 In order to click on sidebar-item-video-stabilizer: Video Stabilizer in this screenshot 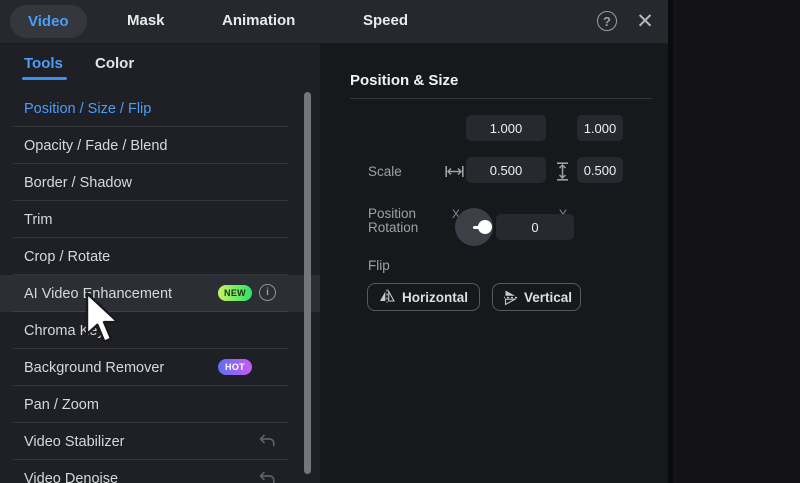, I will do `click(160, 441)`.